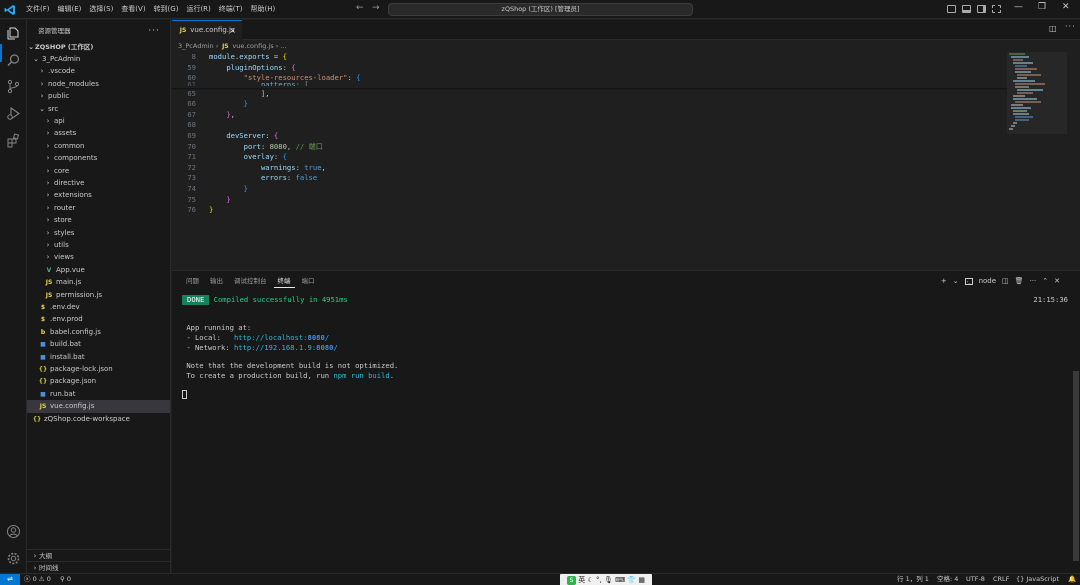 This screenshot has height=585, width=1080. I want to click on panel-tab: 端口, so click(308, 281).